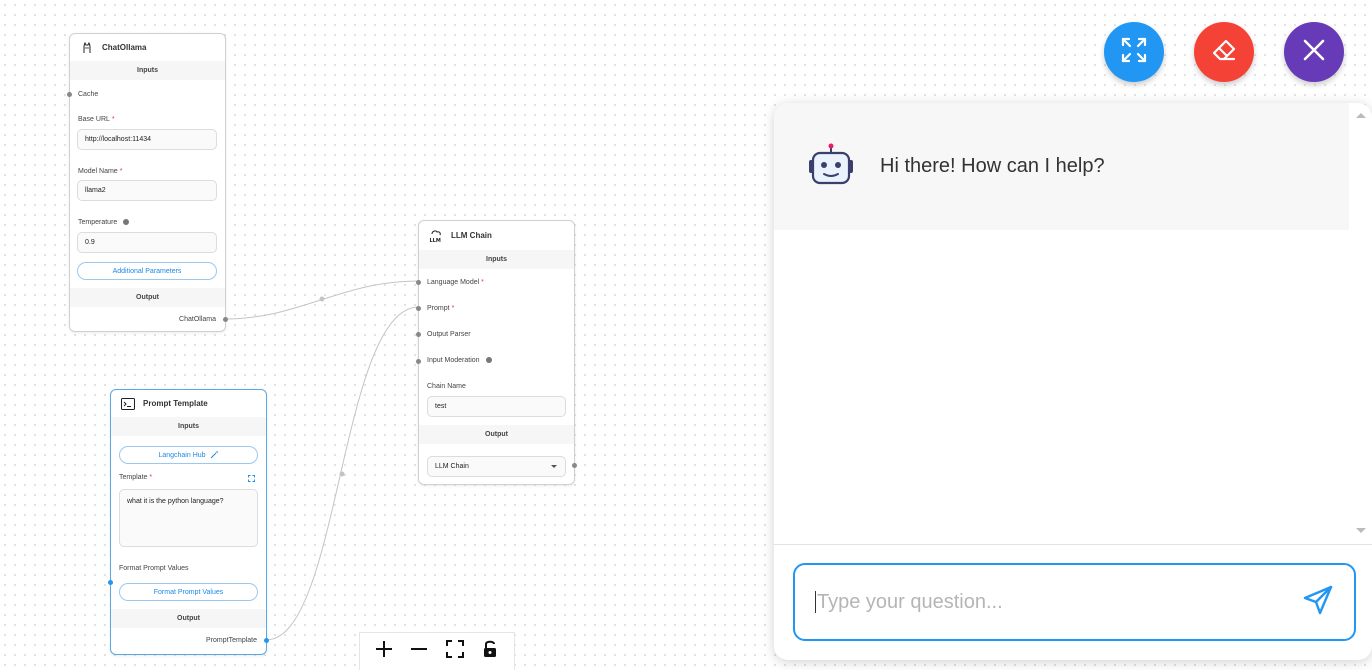 This screenshot has width=1372, height=670. Describe the element at coordinates (455, 282) in the screenshot. I see `language-model-label: Language Model *` at that location.